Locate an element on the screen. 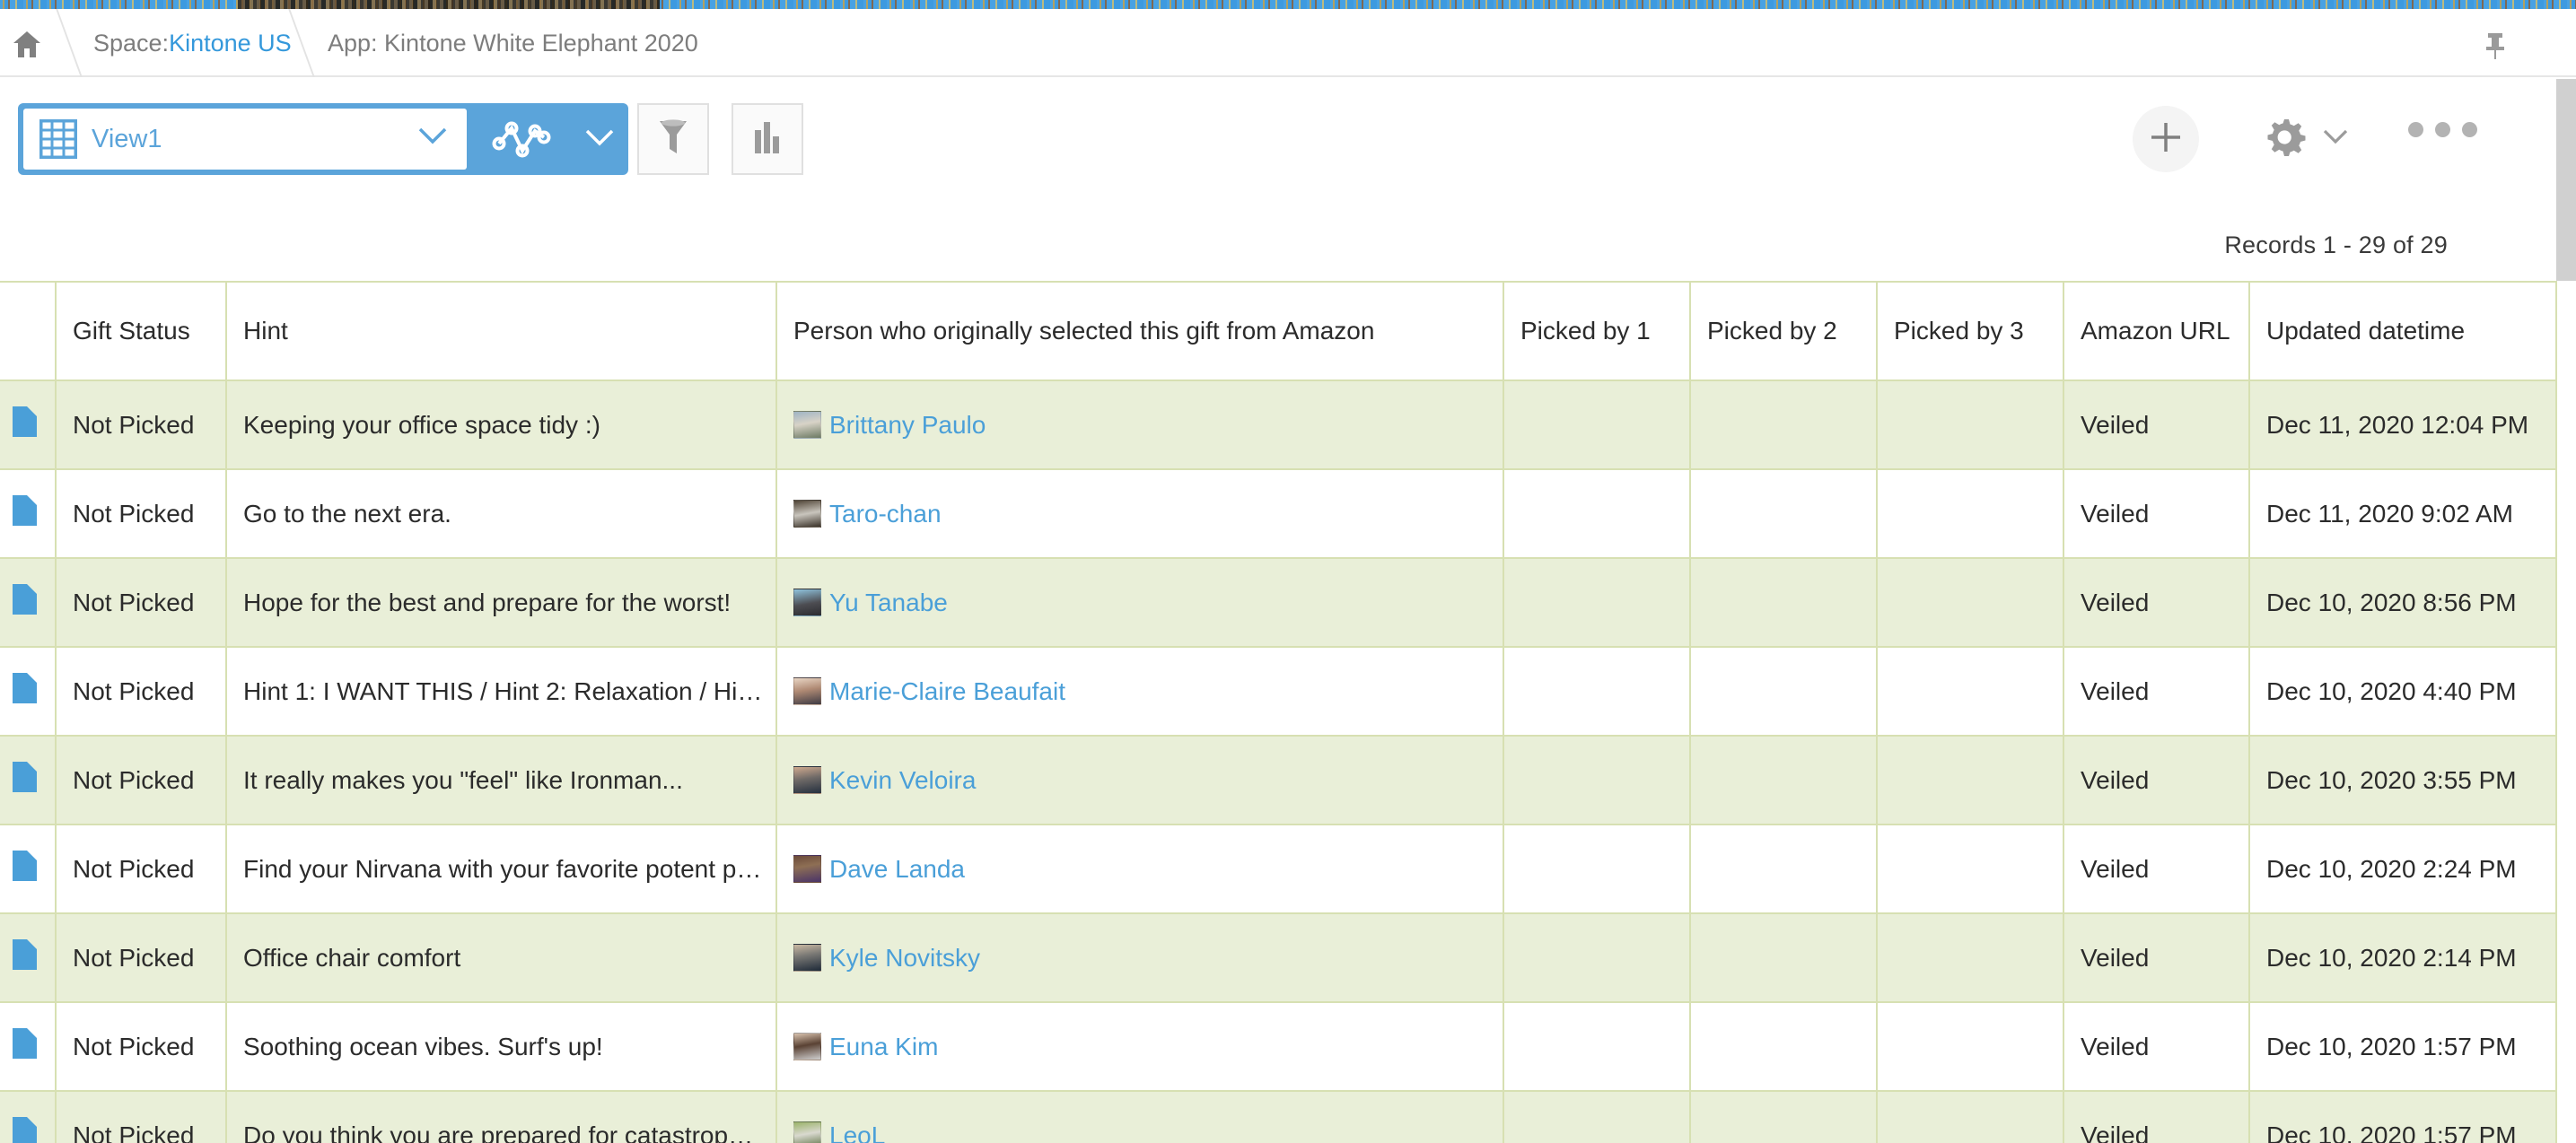  person-name-link: Dave Landa is located at coordinates (897, 869).